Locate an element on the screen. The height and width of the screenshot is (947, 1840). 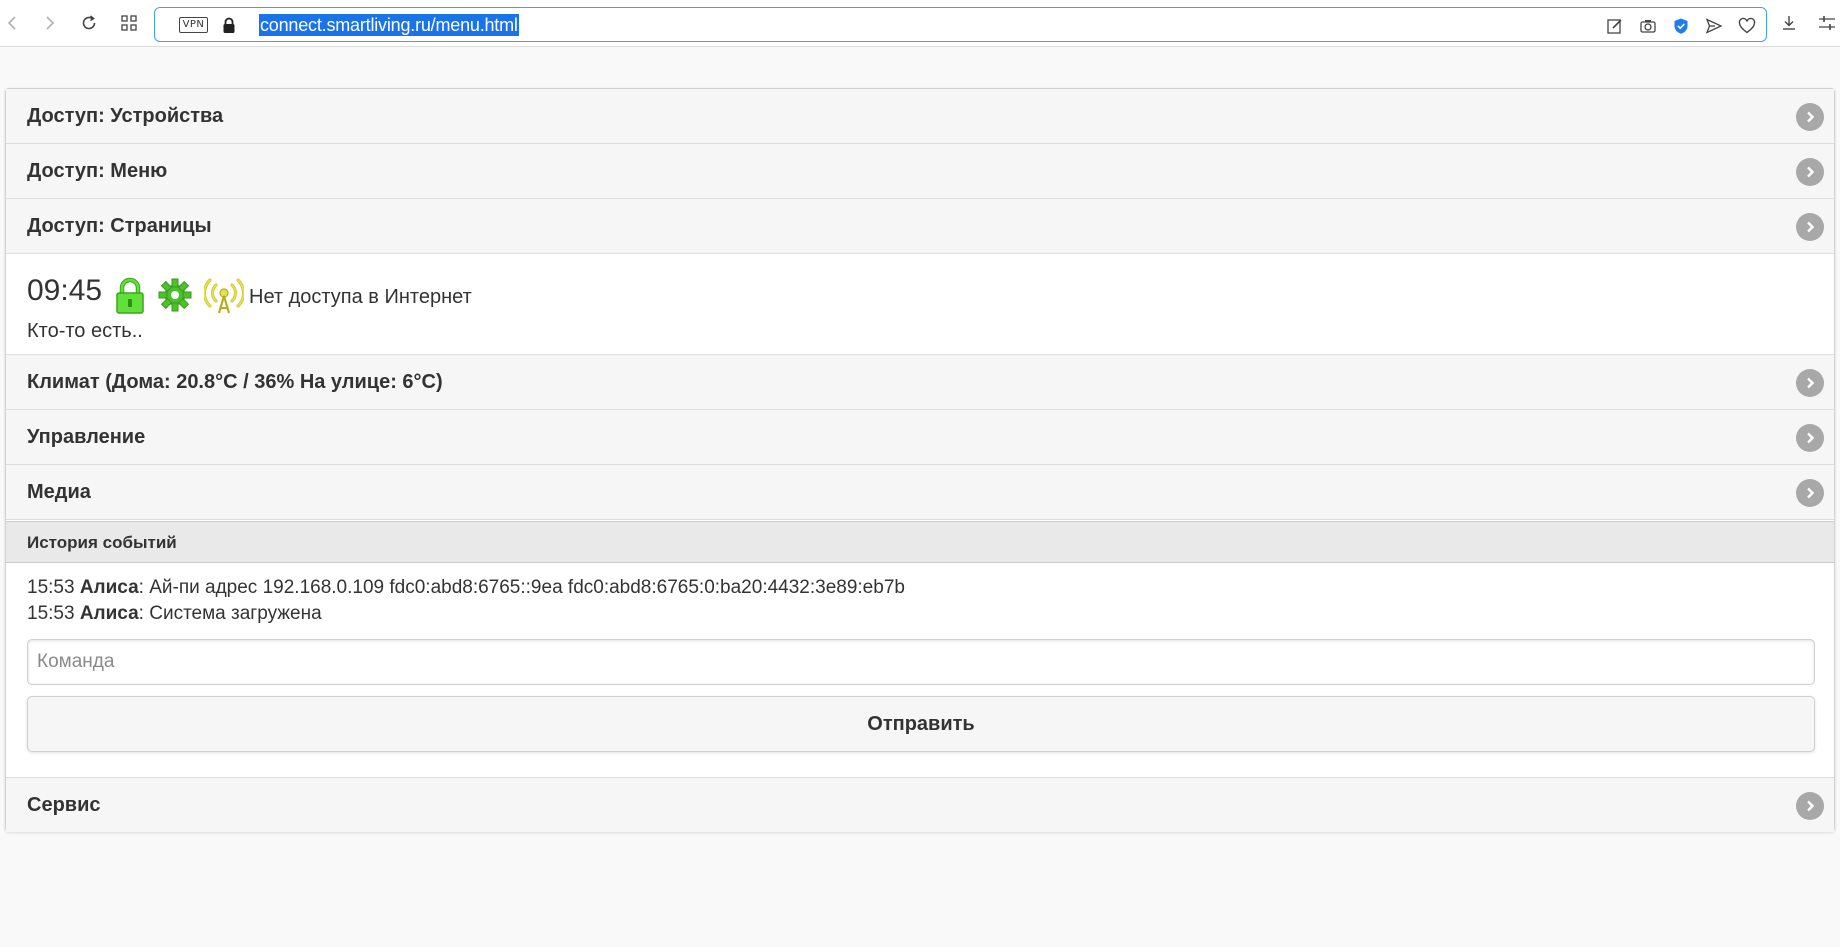
vpn-badge: VPN is located at coordinates (193, 25).